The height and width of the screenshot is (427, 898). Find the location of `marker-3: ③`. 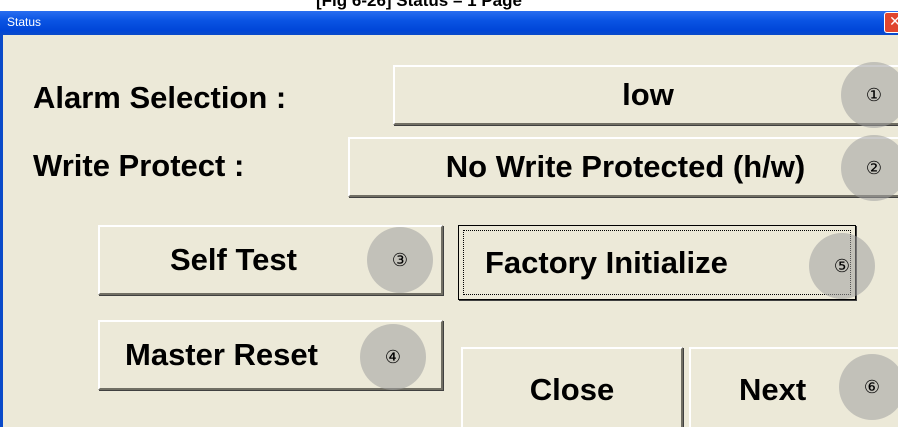

marker-3: ③ is located at coordinates (400, 260).